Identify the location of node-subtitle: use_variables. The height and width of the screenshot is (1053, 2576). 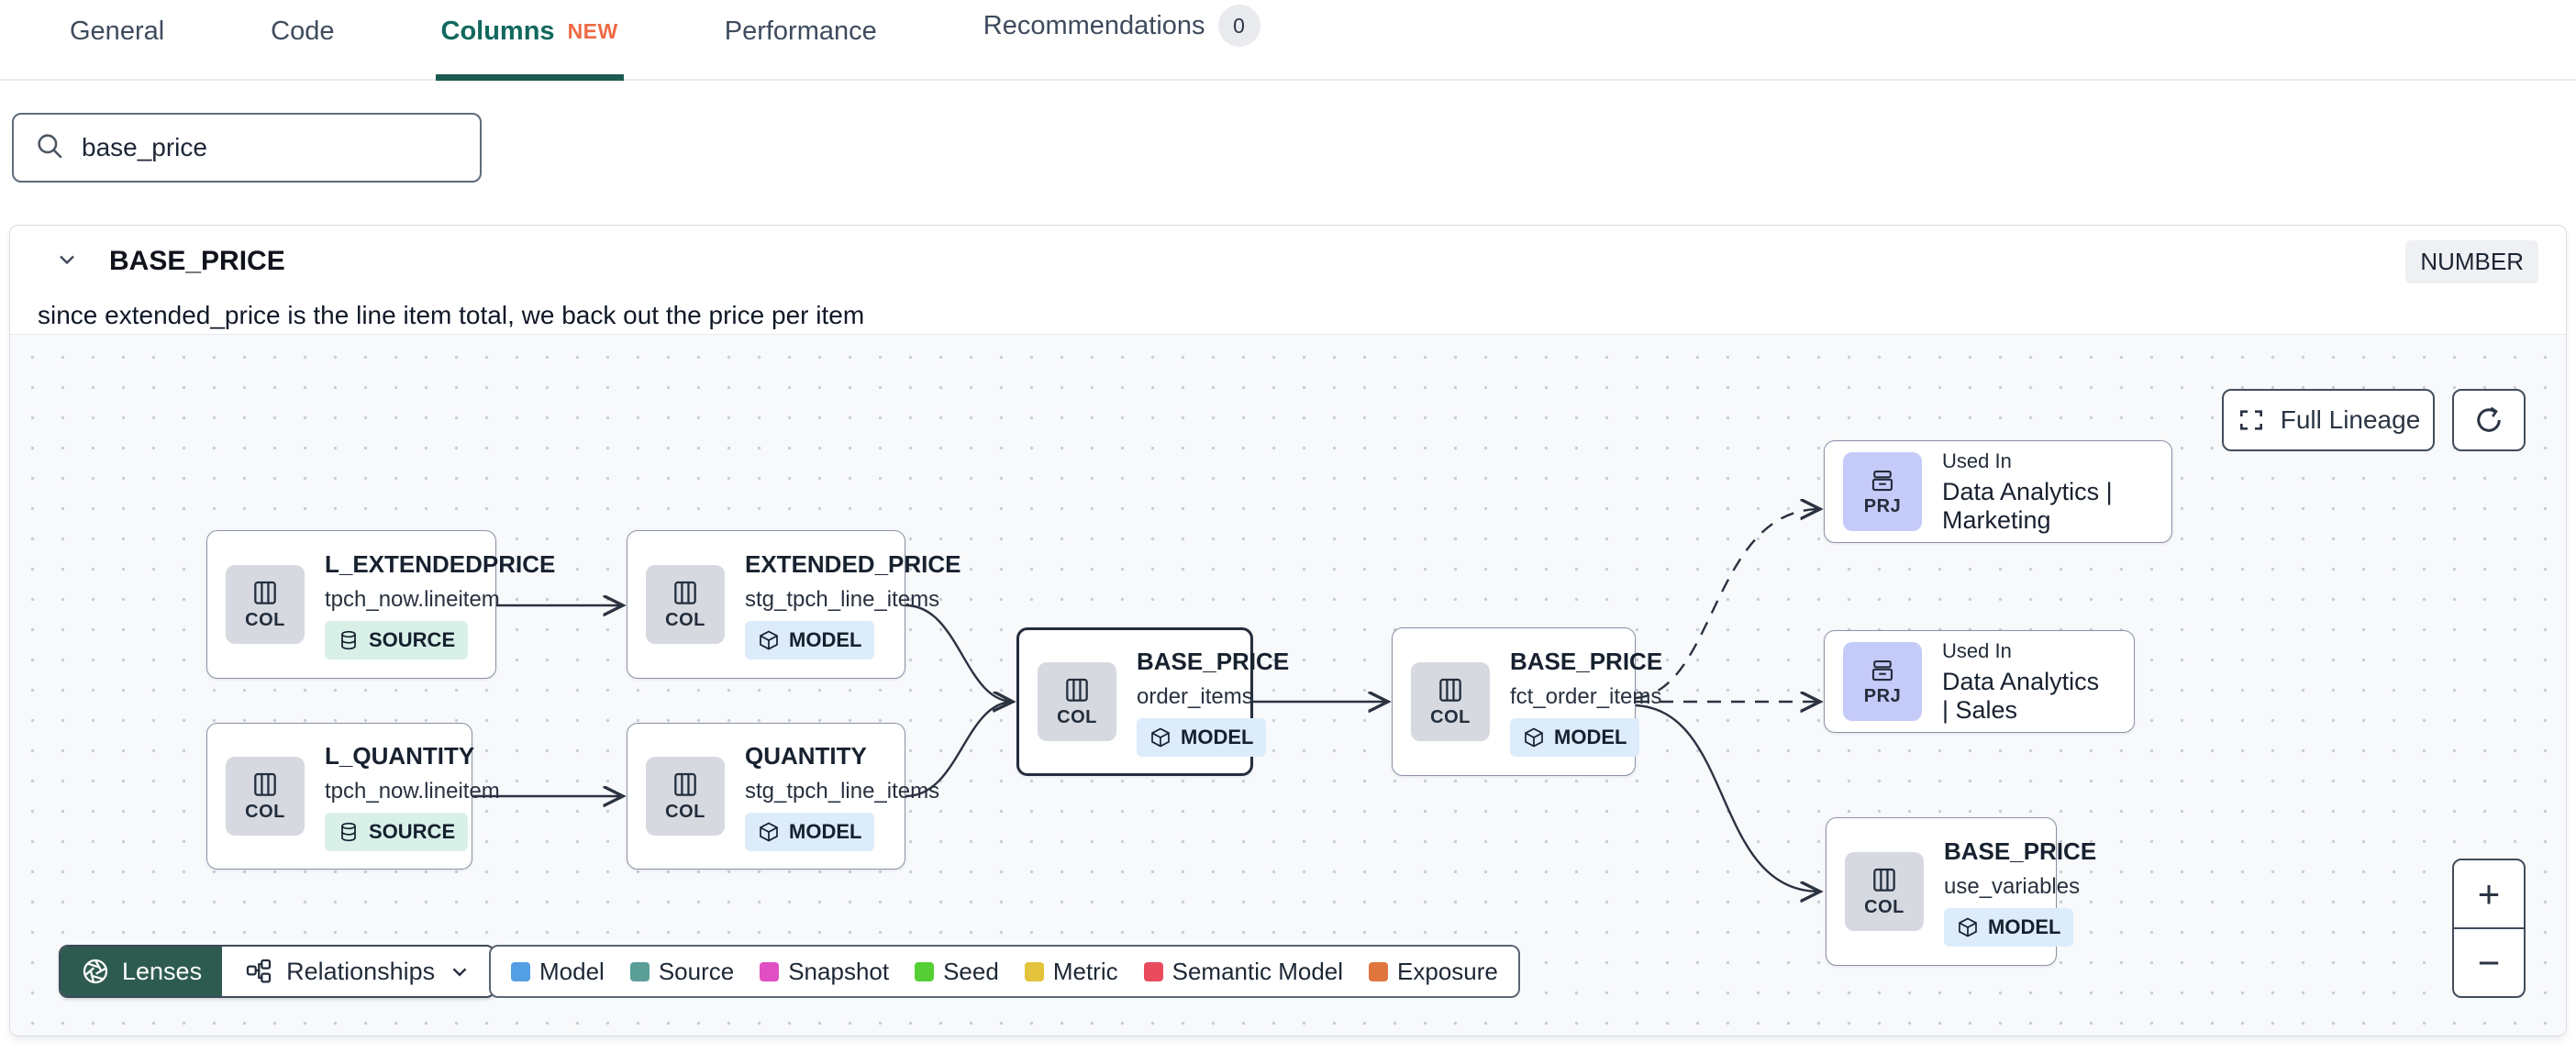
(2012, 886).